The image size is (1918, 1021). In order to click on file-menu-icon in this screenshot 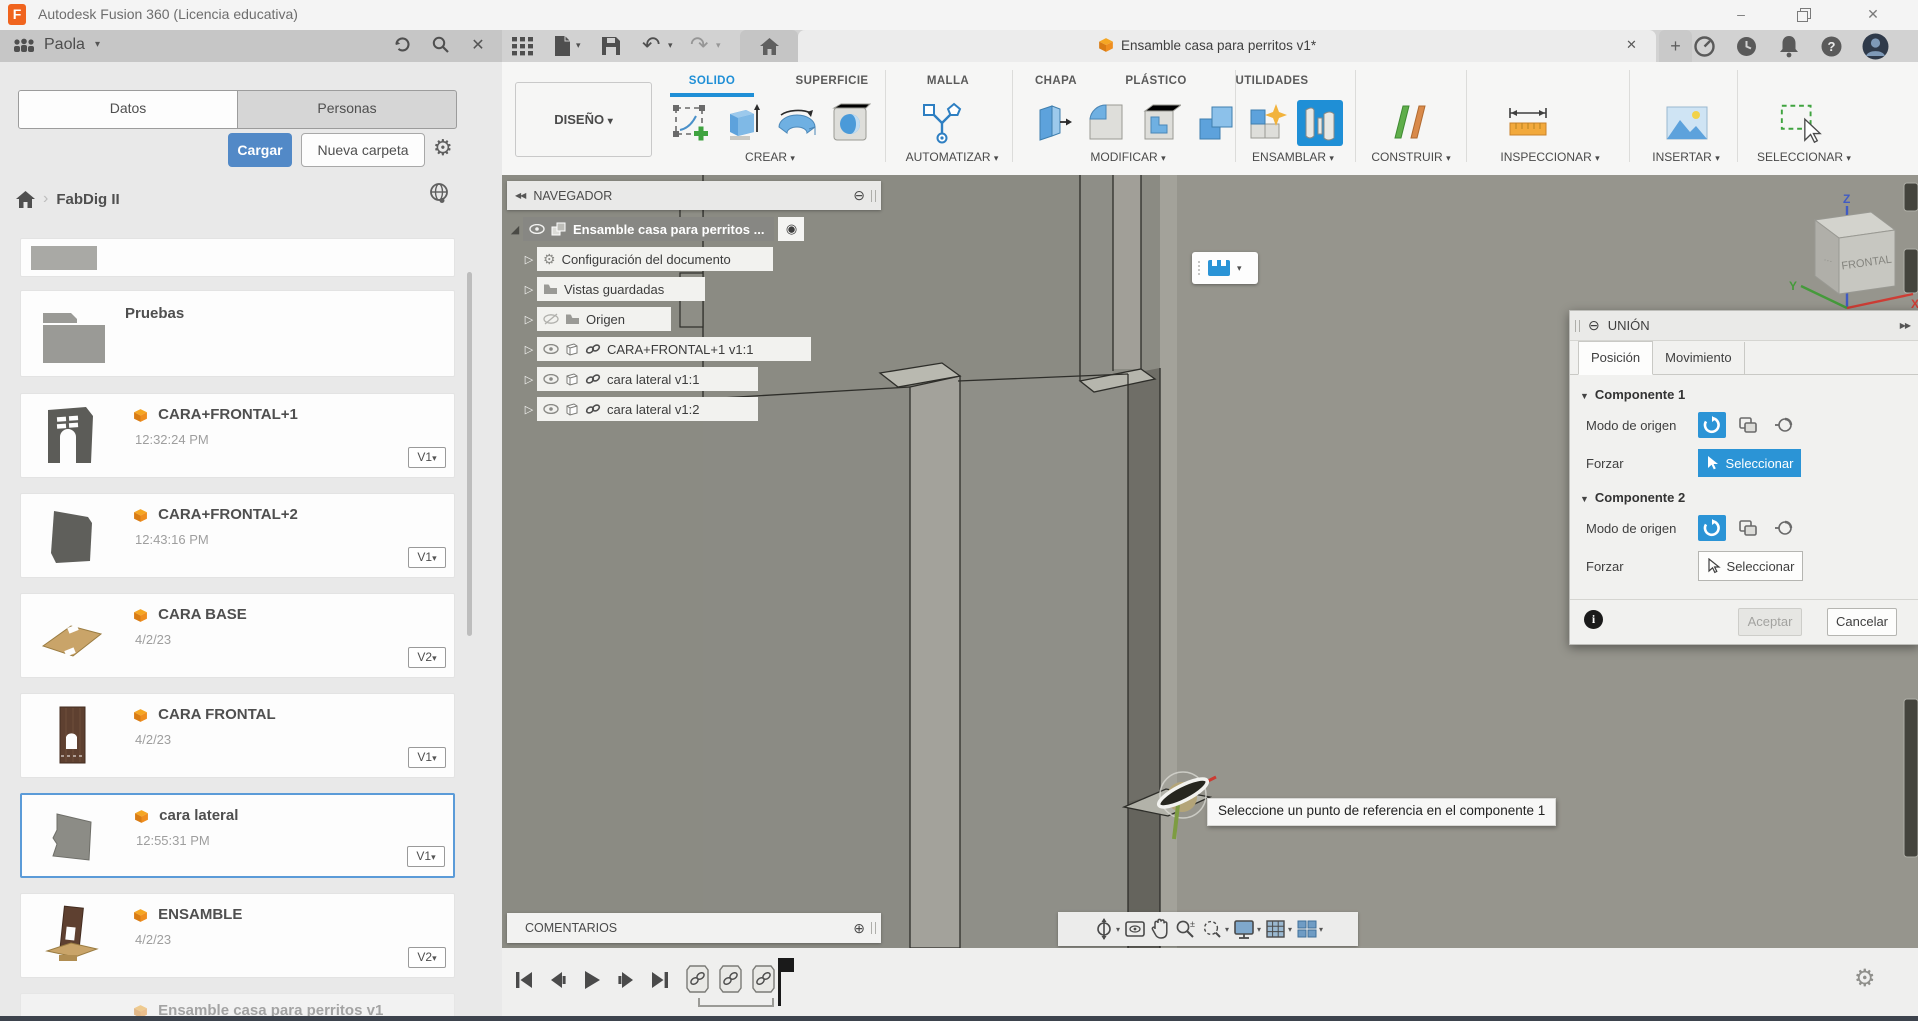, I will do `click(562, 46)`.